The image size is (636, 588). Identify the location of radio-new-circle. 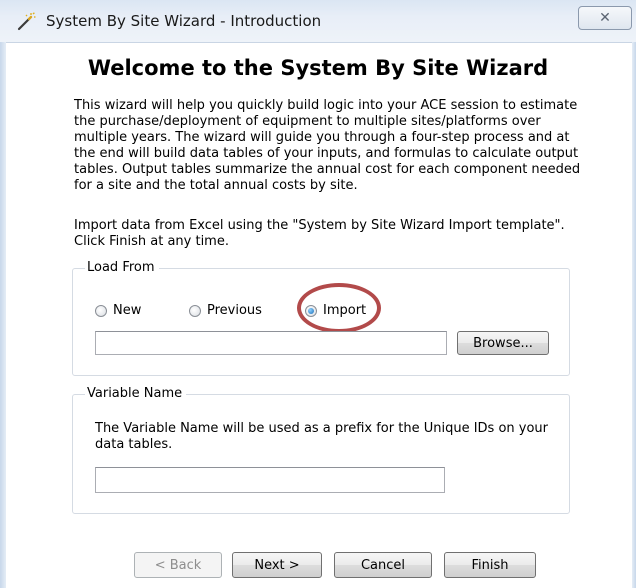
(101, 310).